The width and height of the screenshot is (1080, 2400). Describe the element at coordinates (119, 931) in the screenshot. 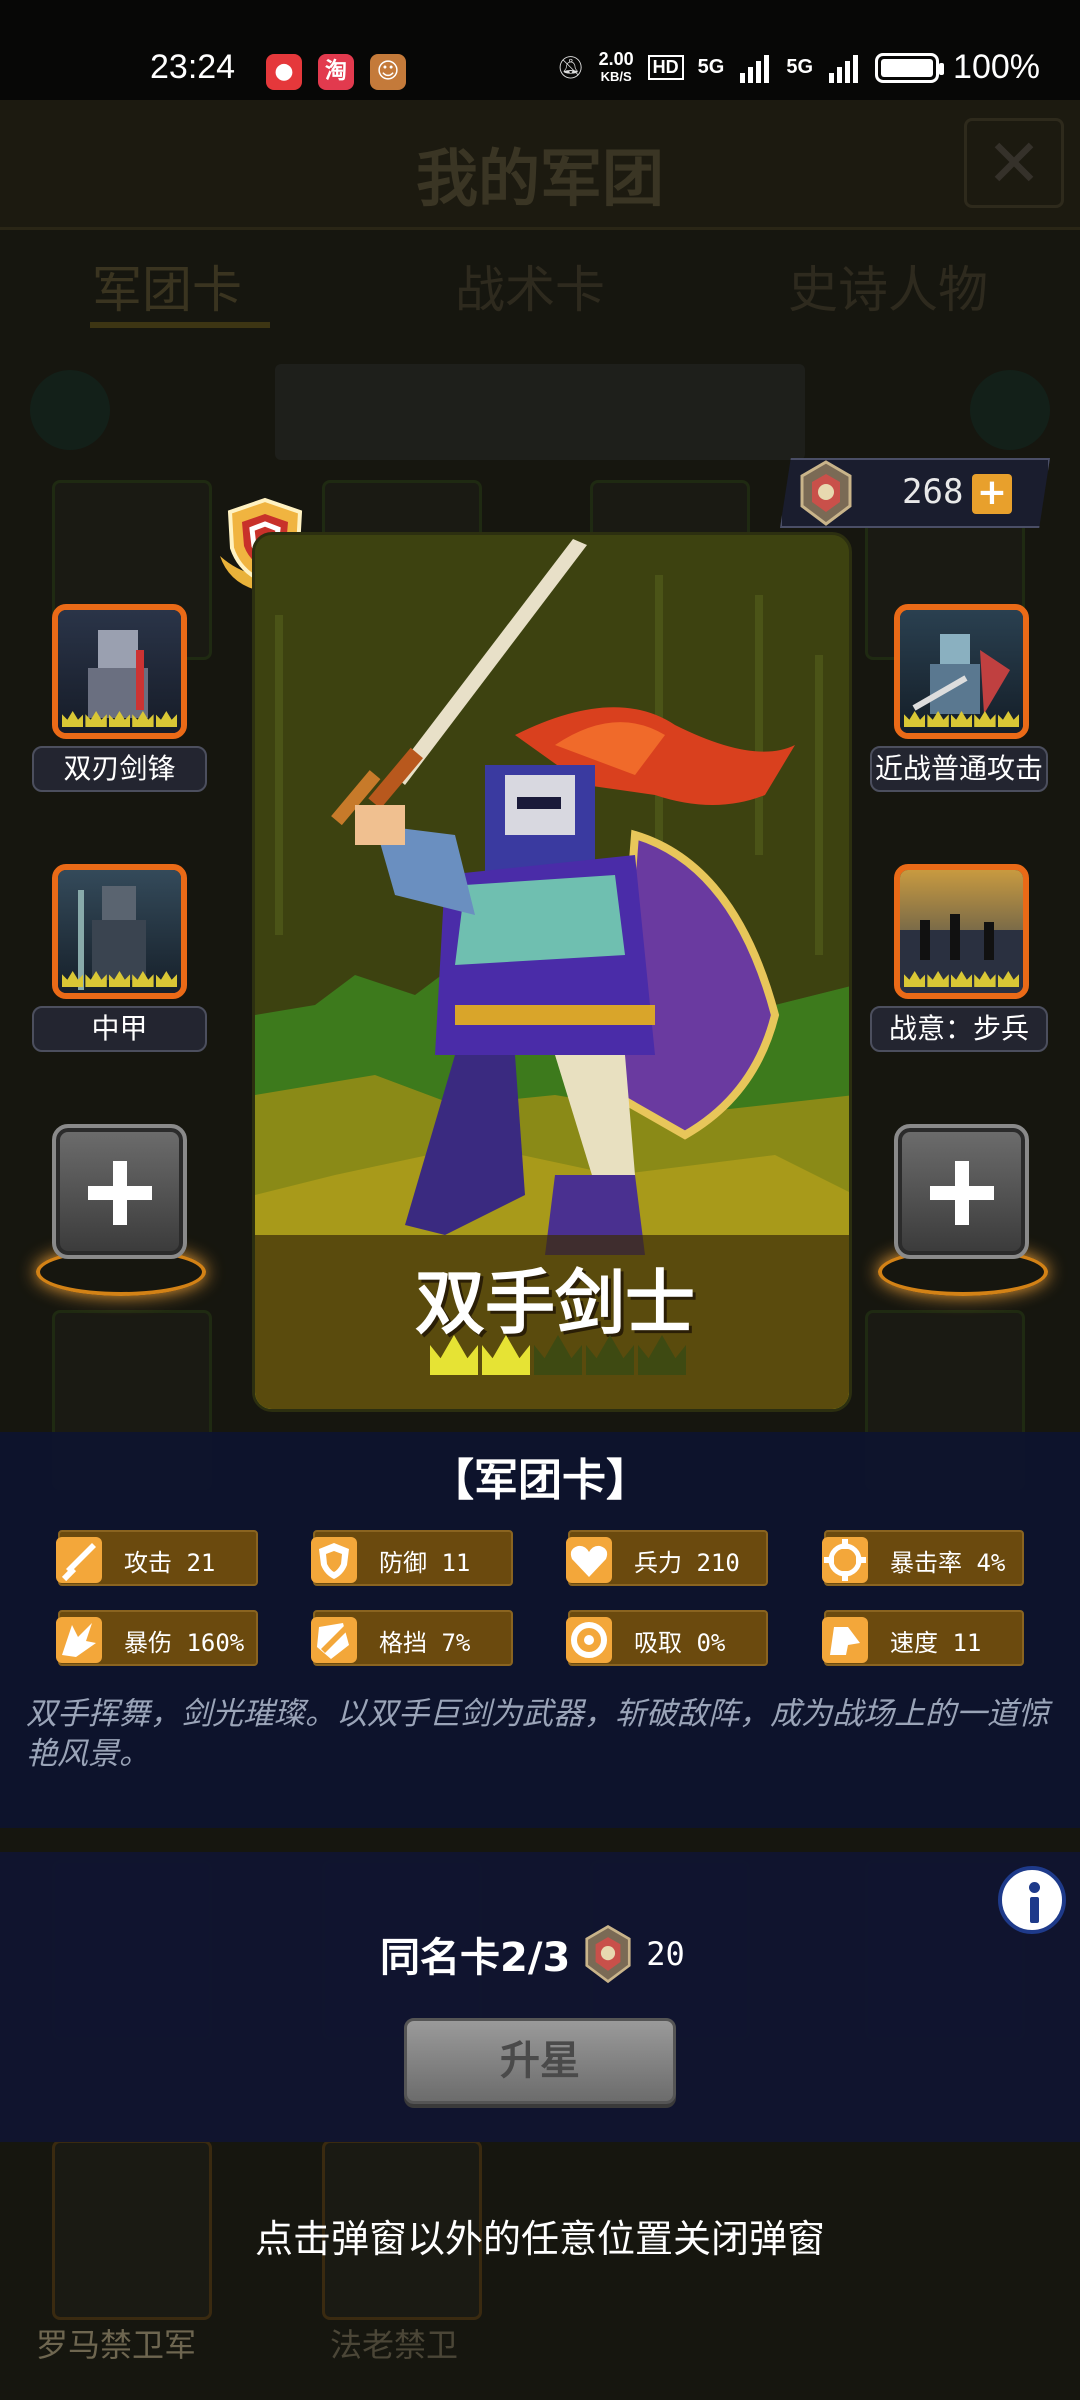

I see `skill-slot-left-mid` at that location.